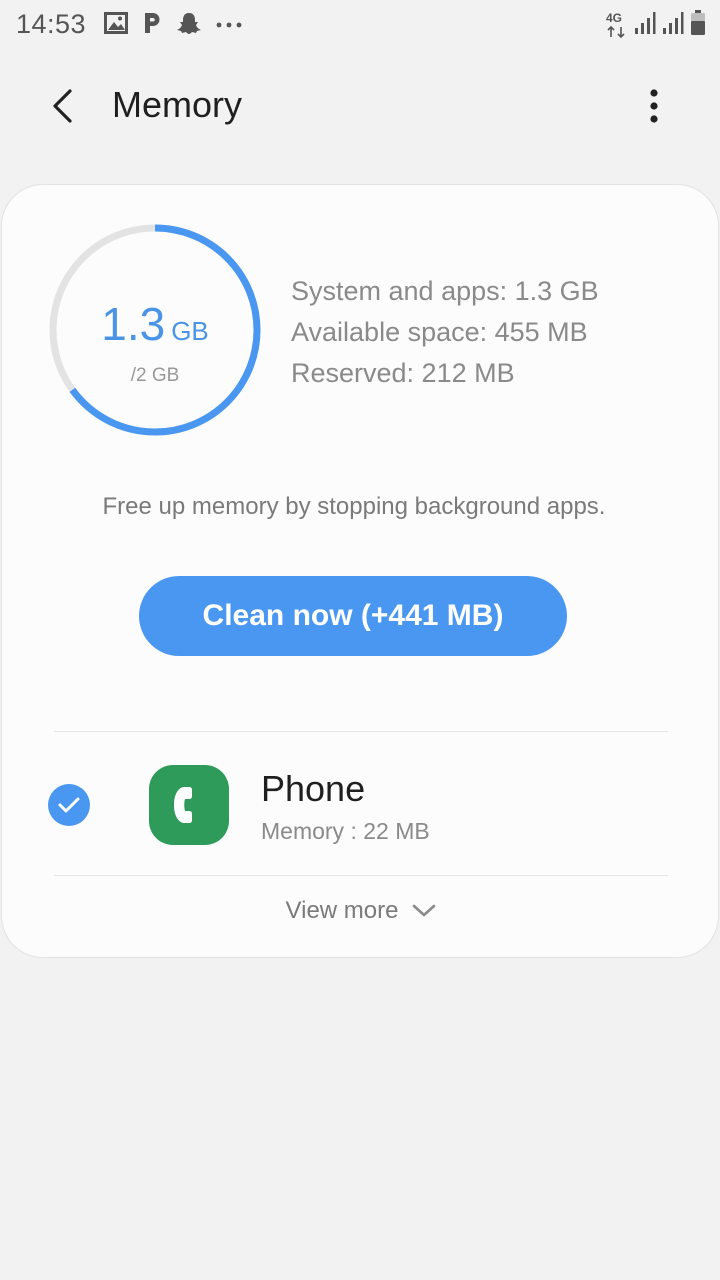 Image resolution: width=720 pixels, height=1280 pixels. Describe the element at coordinates (360, 106) in the screenshot. I see `app-bar: Memory` at that location.